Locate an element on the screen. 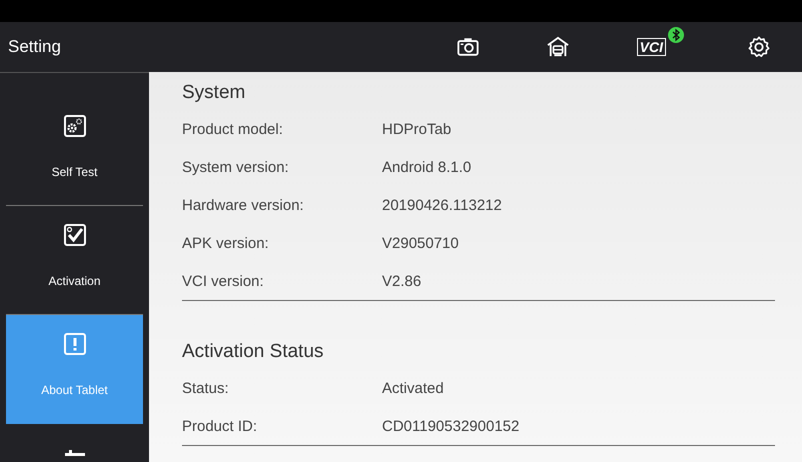  exclamation-icon is located at coordinates (75, 344).